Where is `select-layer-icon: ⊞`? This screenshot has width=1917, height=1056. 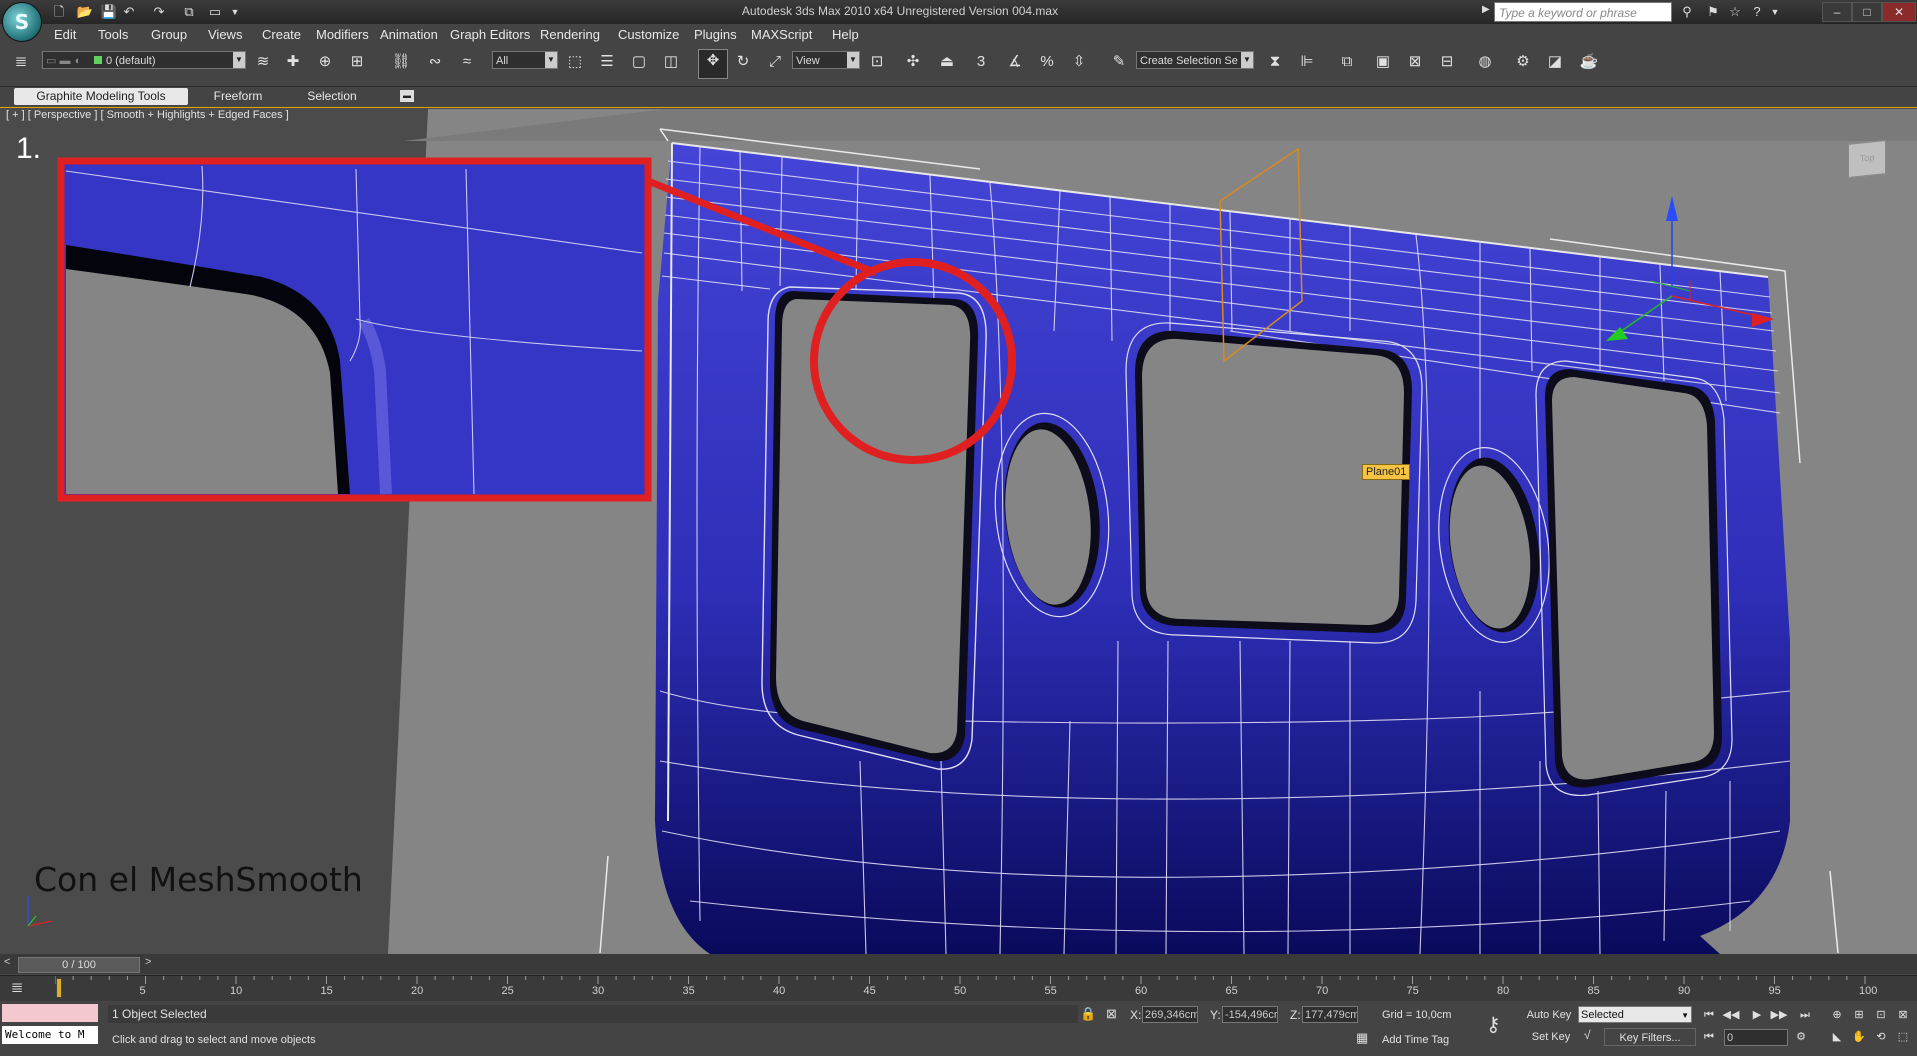 select-layer-icon: ⊞ is located at coordinates (357, 62).